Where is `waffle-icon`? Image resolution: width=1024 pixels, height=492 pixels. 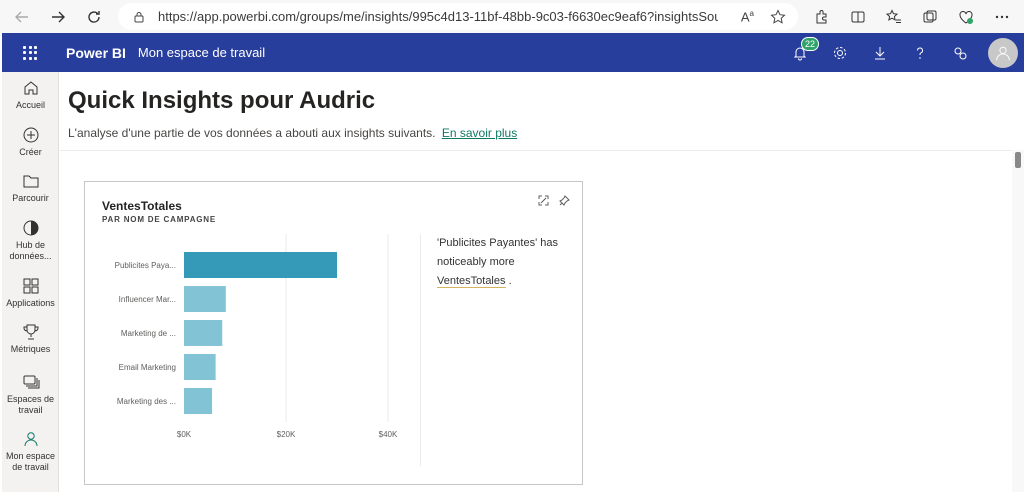
waffle-icon is located at coordinates (30, 52).